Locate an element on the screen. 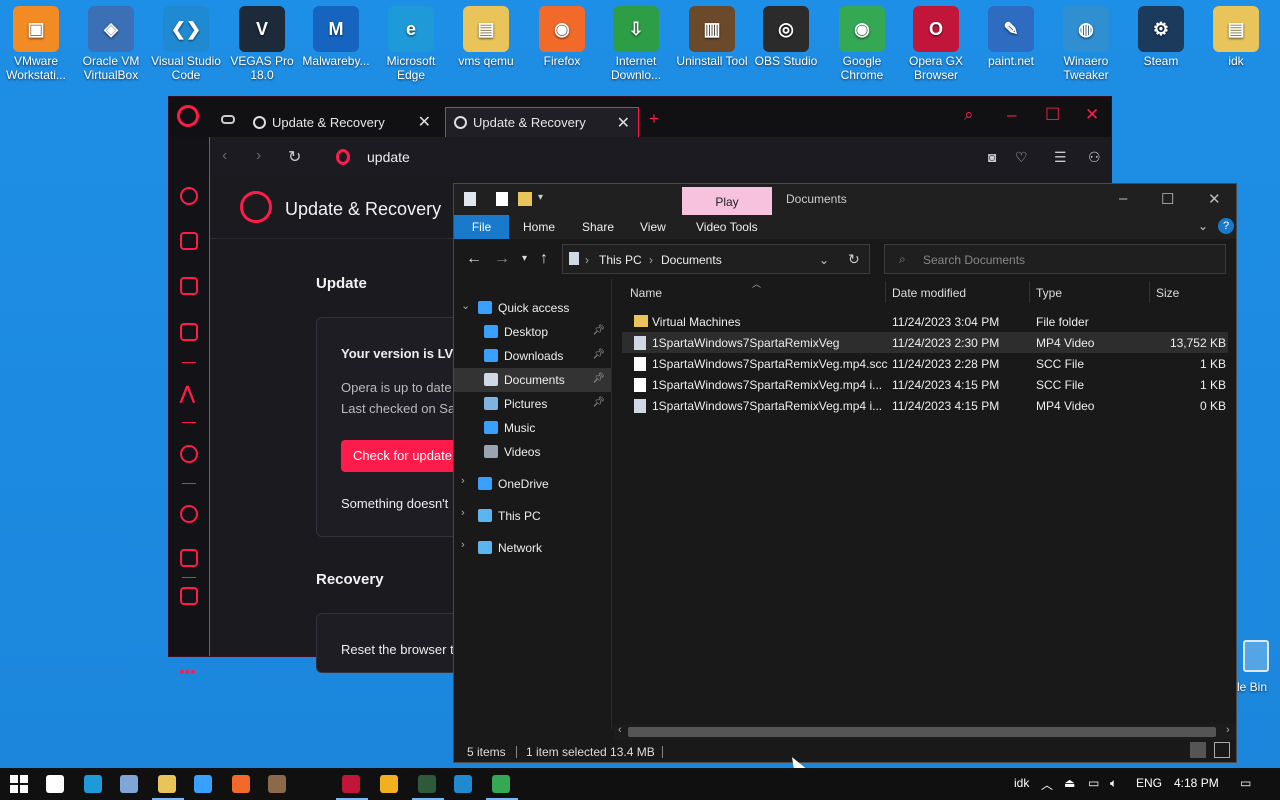  nav-item-document: Documents 📌︎ is located at coordinates (532, 380).